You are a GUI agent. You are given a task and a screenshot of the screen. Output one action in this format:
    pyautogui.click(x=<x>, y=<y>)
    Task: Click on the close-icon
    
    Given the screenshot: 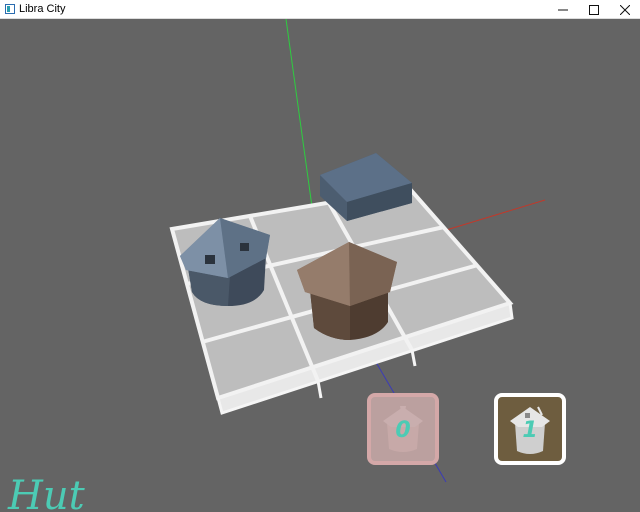 What is the action you would take?
    pyautogui.click(x=625, y=9)
    